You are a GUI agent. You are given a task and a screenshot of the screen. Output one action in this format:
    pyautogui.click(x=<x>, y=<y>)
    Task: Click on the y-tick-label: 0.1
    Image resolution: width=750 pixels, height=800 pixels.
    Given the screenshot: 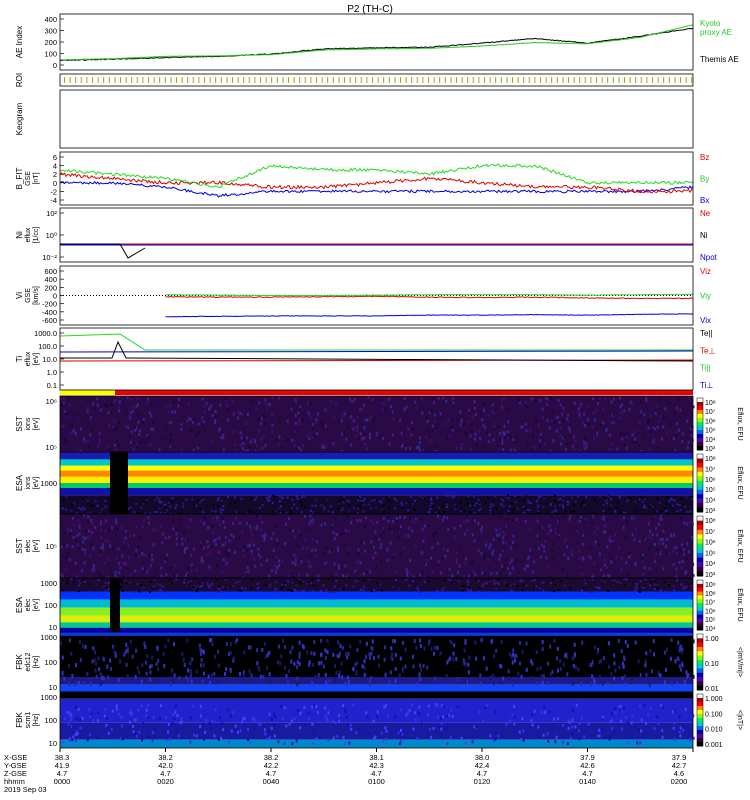 What is the action you would take?
    pyautogui.click(x=52, y=385)
    